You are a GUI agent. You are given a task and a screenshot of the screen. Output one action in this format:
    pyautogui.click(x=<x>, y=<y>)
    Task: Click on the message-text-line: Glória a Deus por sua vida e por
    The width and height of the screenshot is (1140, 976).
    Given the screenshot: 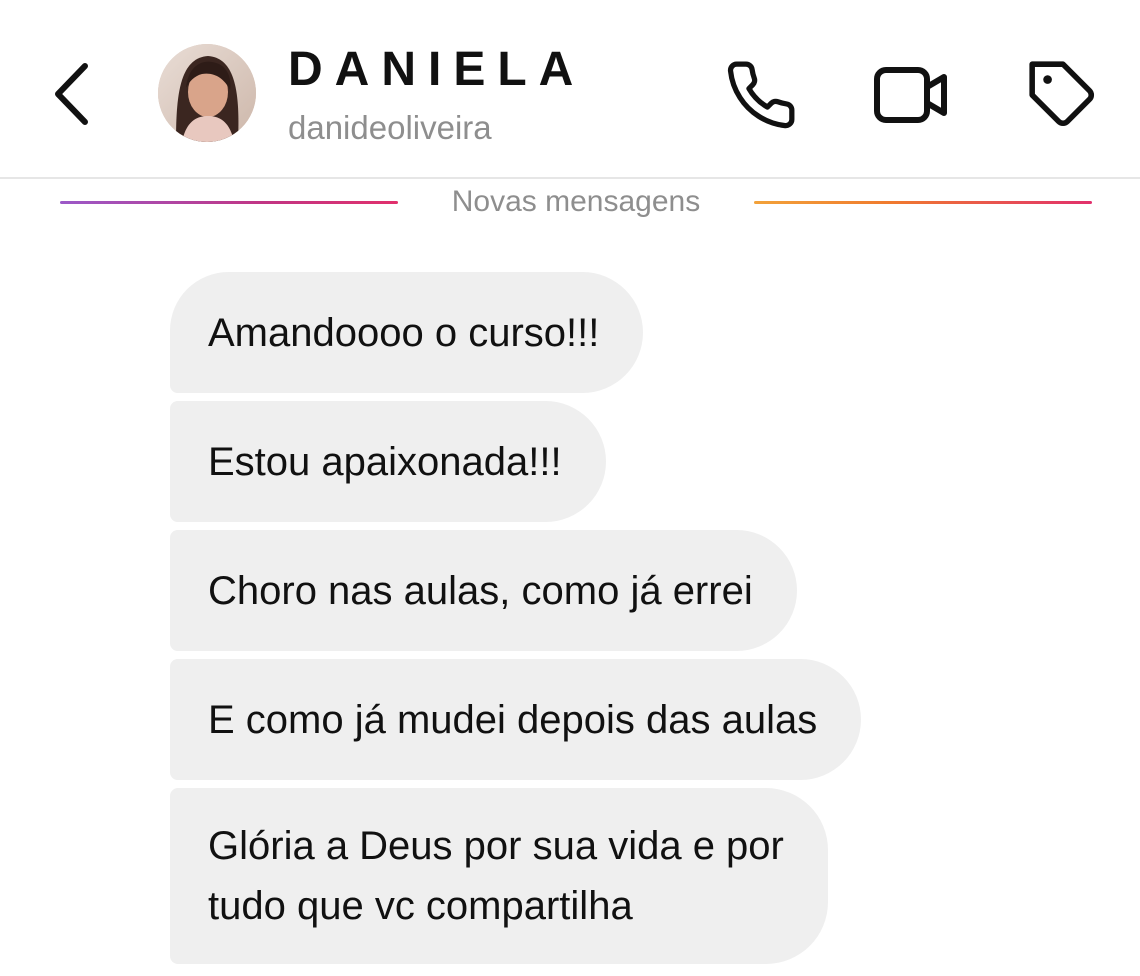 What is the action you would take?
    pyautogui.click(x=496, y=846)
    